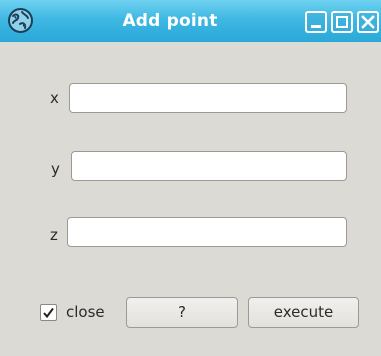 Image resolution: width=381 pixels, height=356 pixels. Describe the element at coordinates (209, 166) in the screenshot. I see `y-input` at that location.